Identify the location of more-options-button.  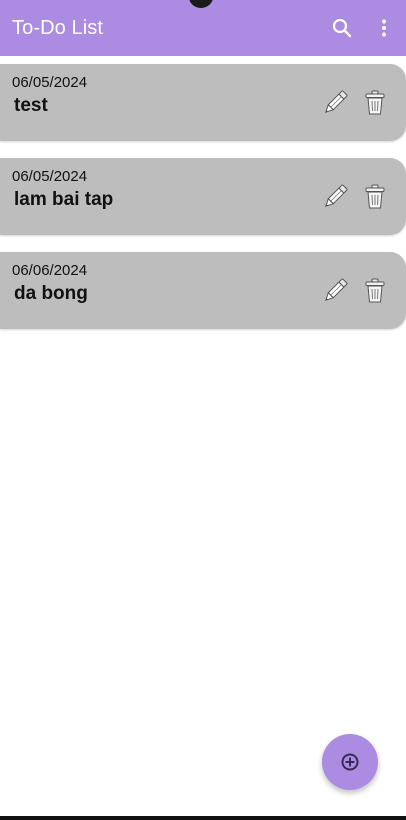
(384, 28).